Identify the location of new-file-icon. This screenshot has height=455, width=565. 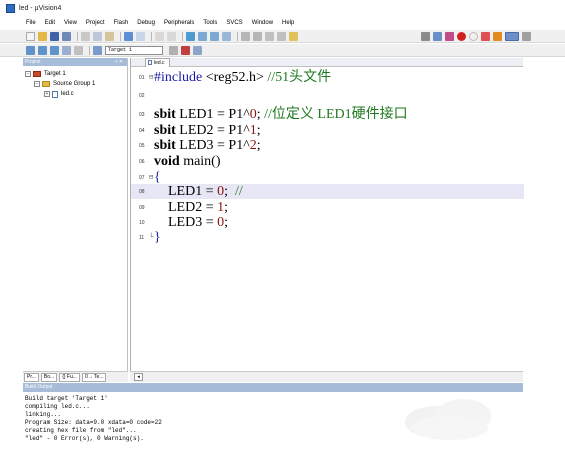
(30, 36).